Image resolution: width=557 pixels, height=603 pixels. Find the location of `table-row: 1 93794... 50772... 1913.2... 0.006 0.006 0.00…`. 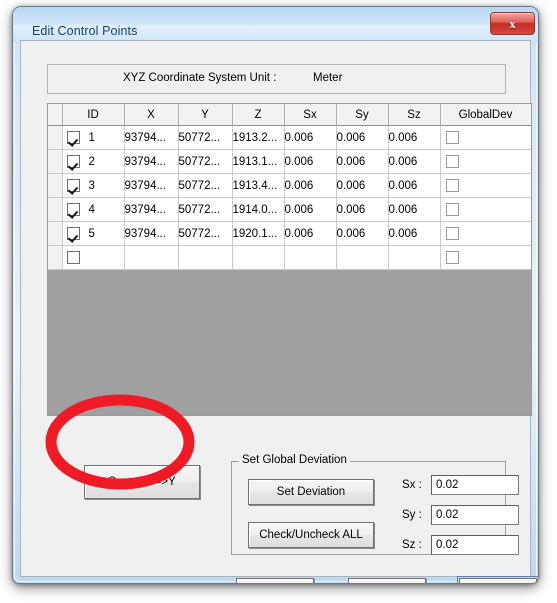

table-row: 1 93794... 50772... 1913.2... 0.006 0.006 0.00… is located at coordinates (289, 137).